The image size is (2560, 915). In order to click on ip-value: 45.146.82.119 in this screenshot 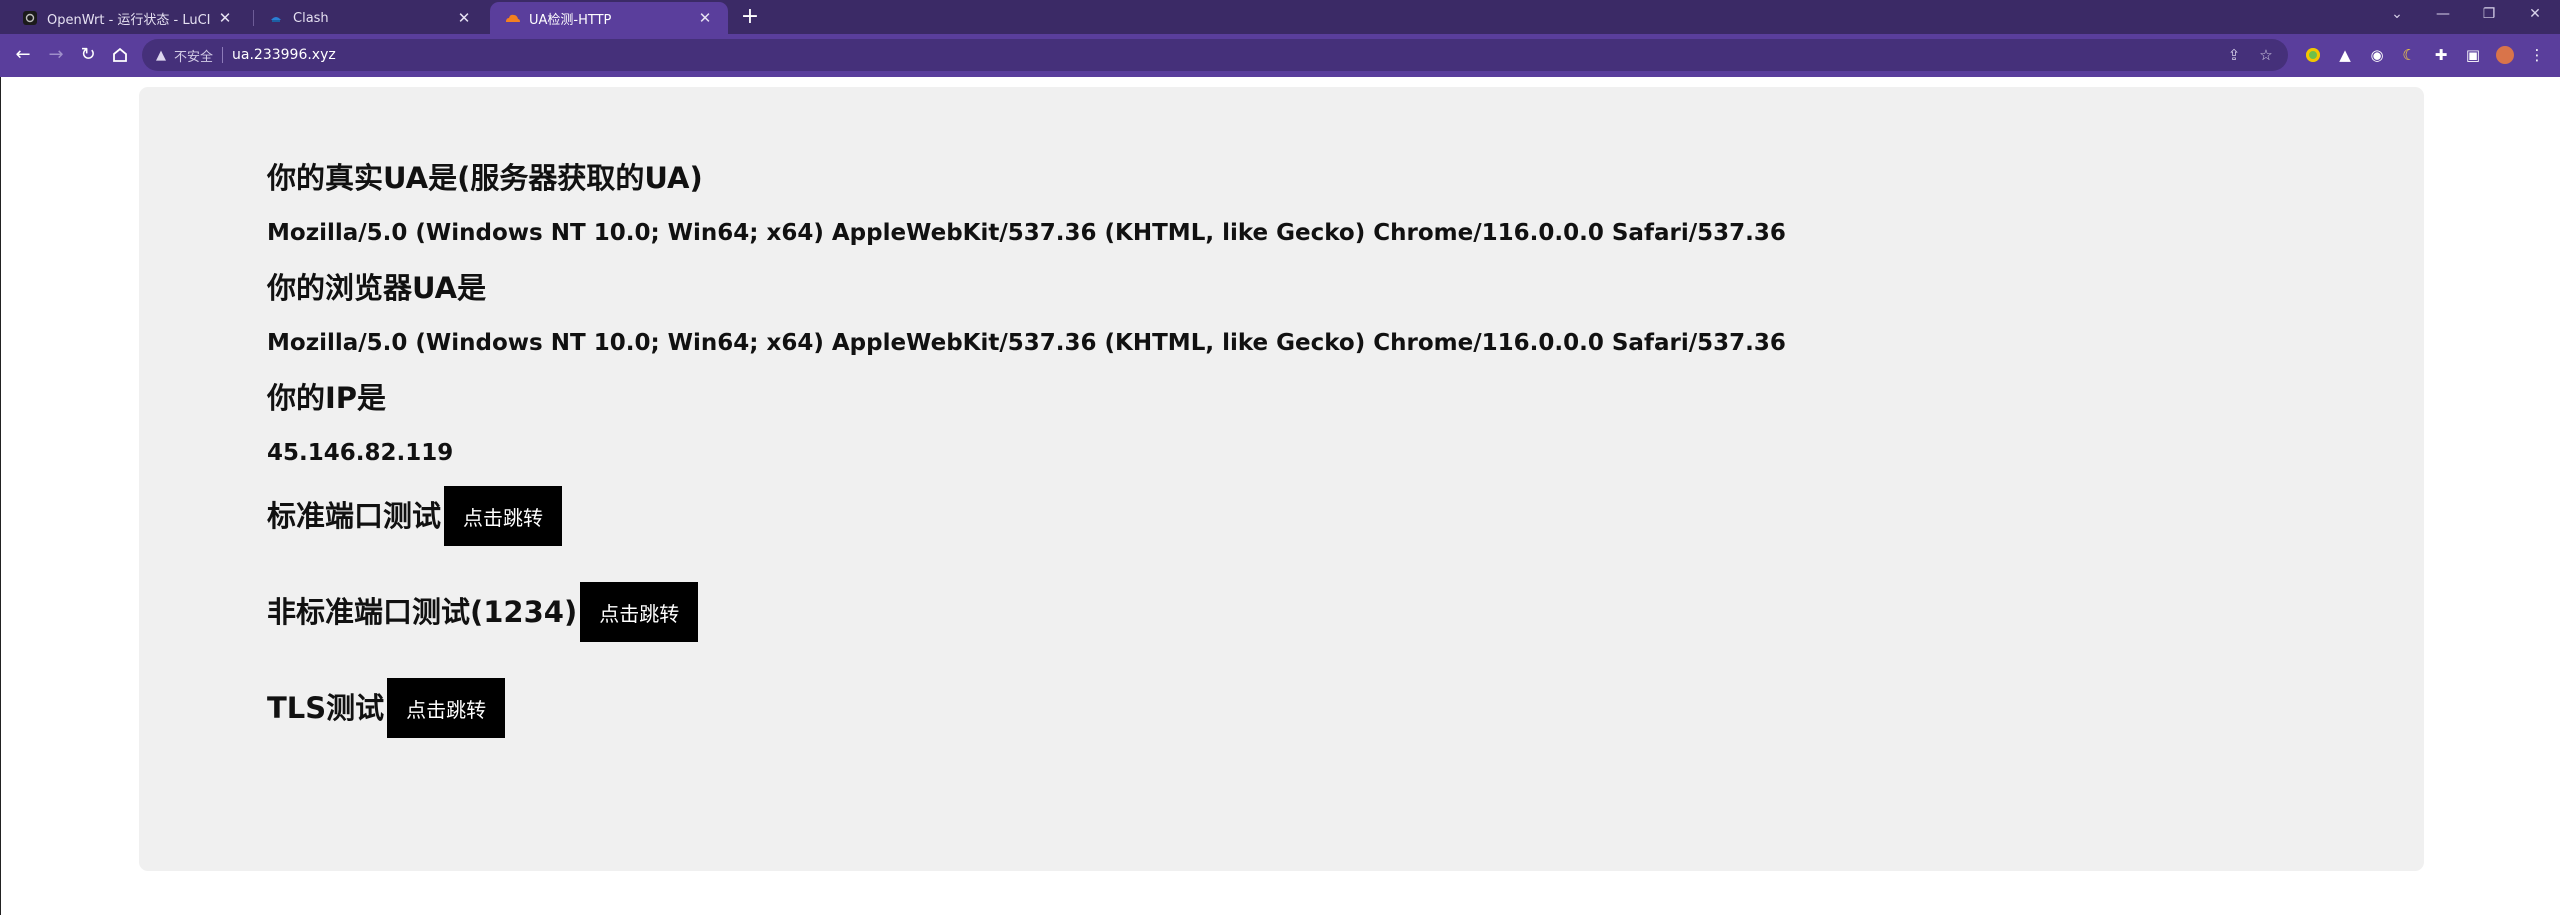, I will do `click(360, 453)`.